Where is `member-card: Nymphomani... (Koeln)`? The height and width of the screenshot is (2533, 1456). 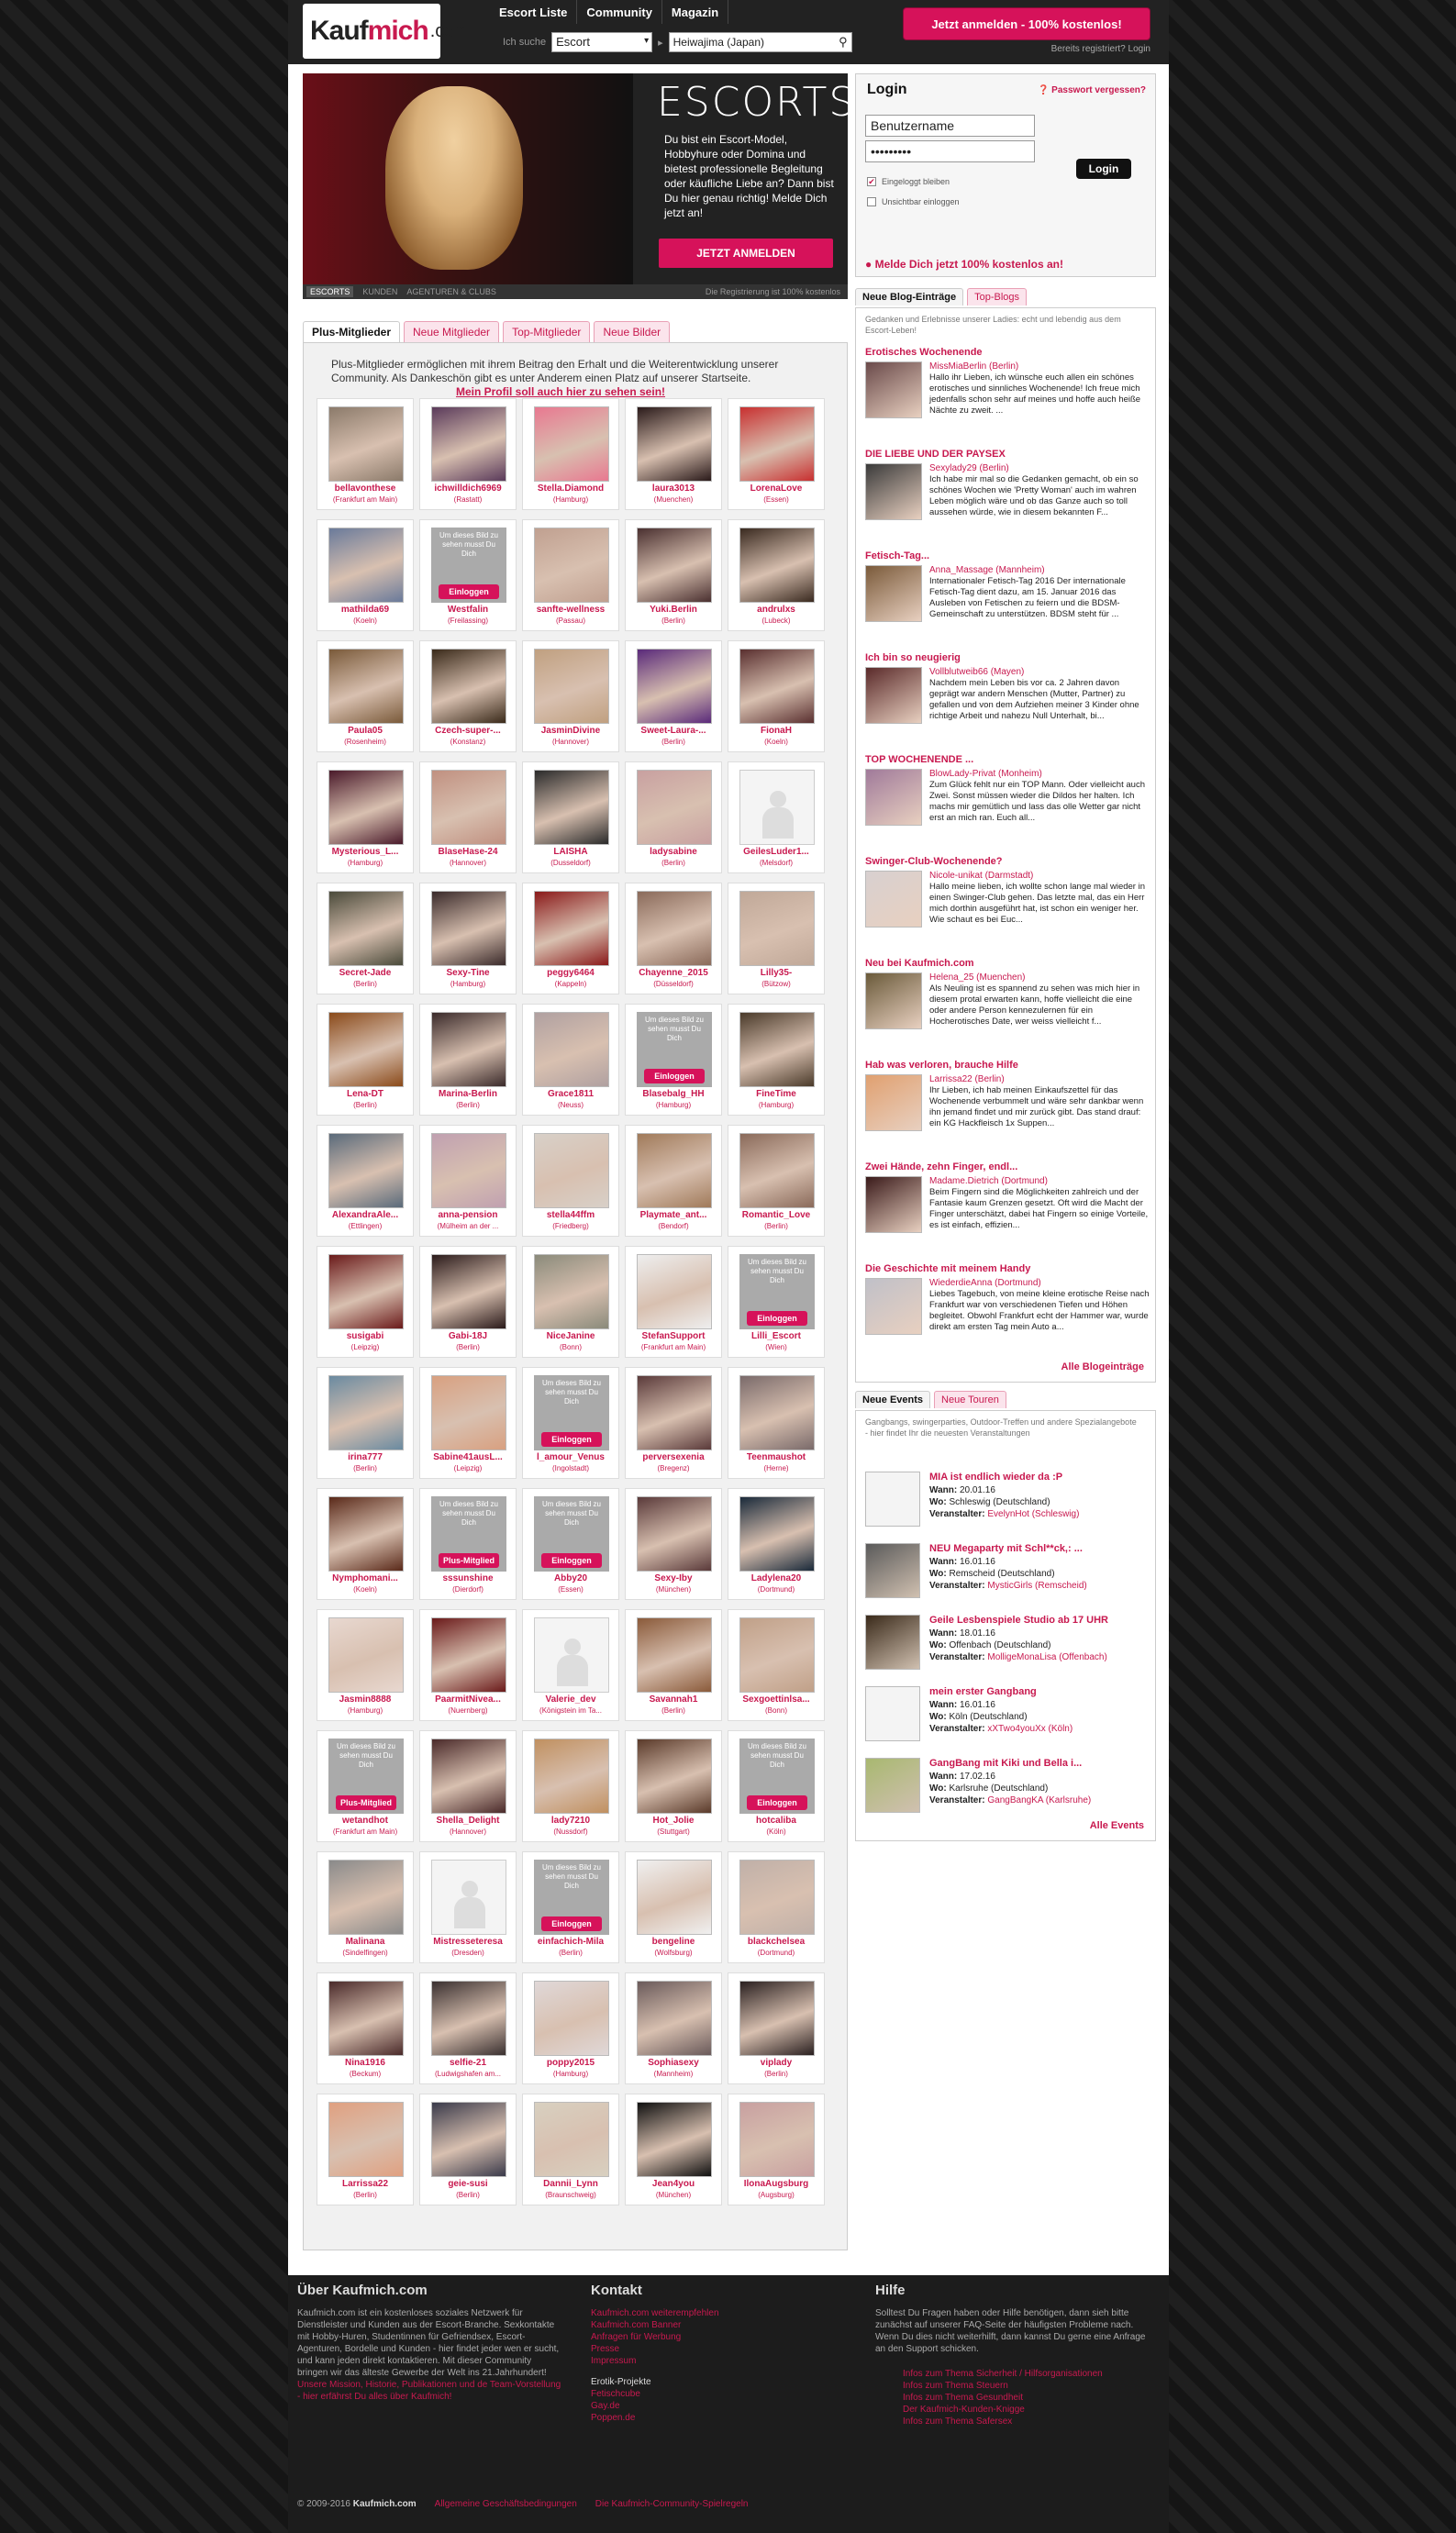 member-card: Nymphomani... (Koeln) is located at coordinates (365, 1544).